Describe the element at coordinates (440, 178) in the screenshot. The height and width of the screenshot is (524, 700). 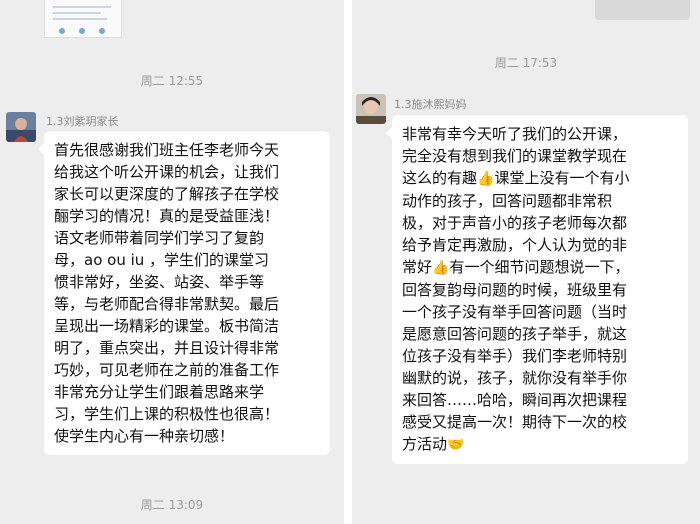
I see `message-text: 这么的有趣` at that location.